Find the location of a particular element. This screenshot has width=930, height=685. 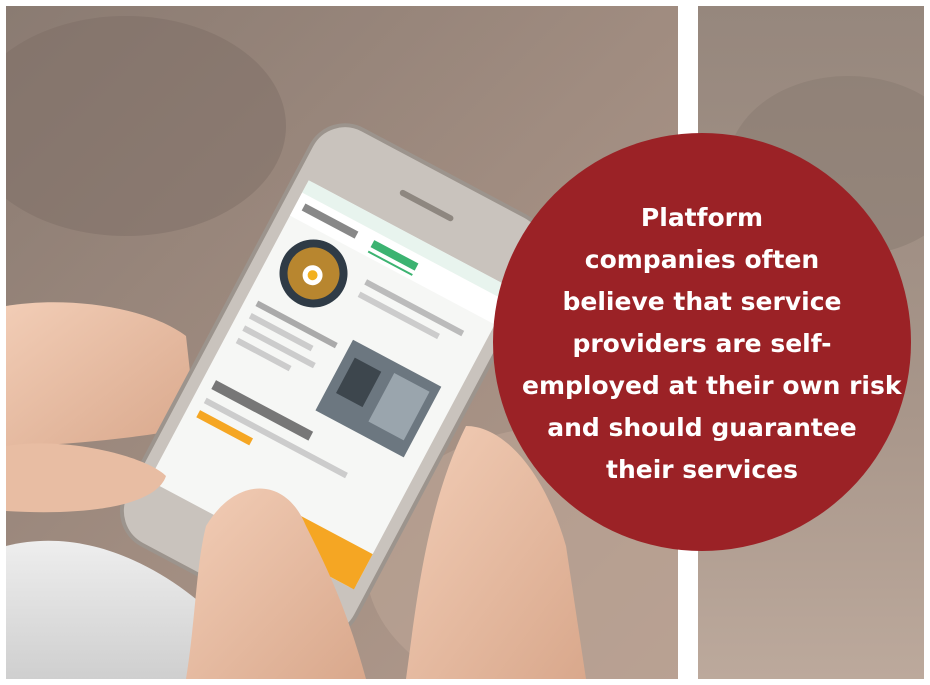

quote-line: companies often is located at coordinates (702, 259).